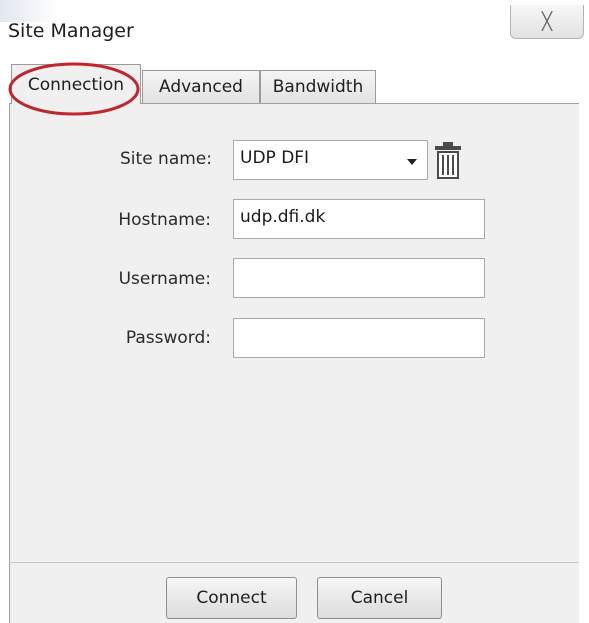  I want to click on tab-bandwidth: Bandwidth, so click(318, 86).